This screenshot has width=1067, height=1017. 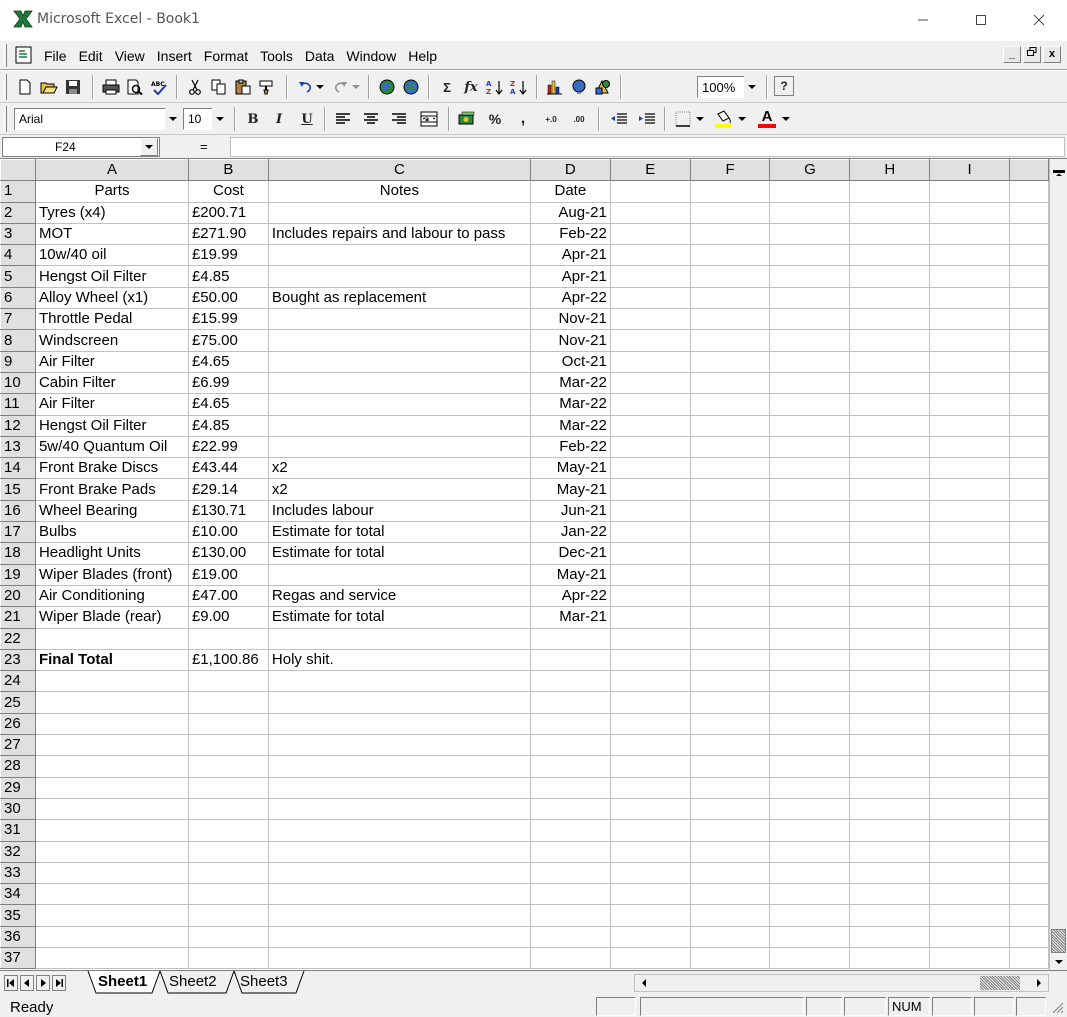 I want to click on column-header-overflow, so click(x=1029, y=170).